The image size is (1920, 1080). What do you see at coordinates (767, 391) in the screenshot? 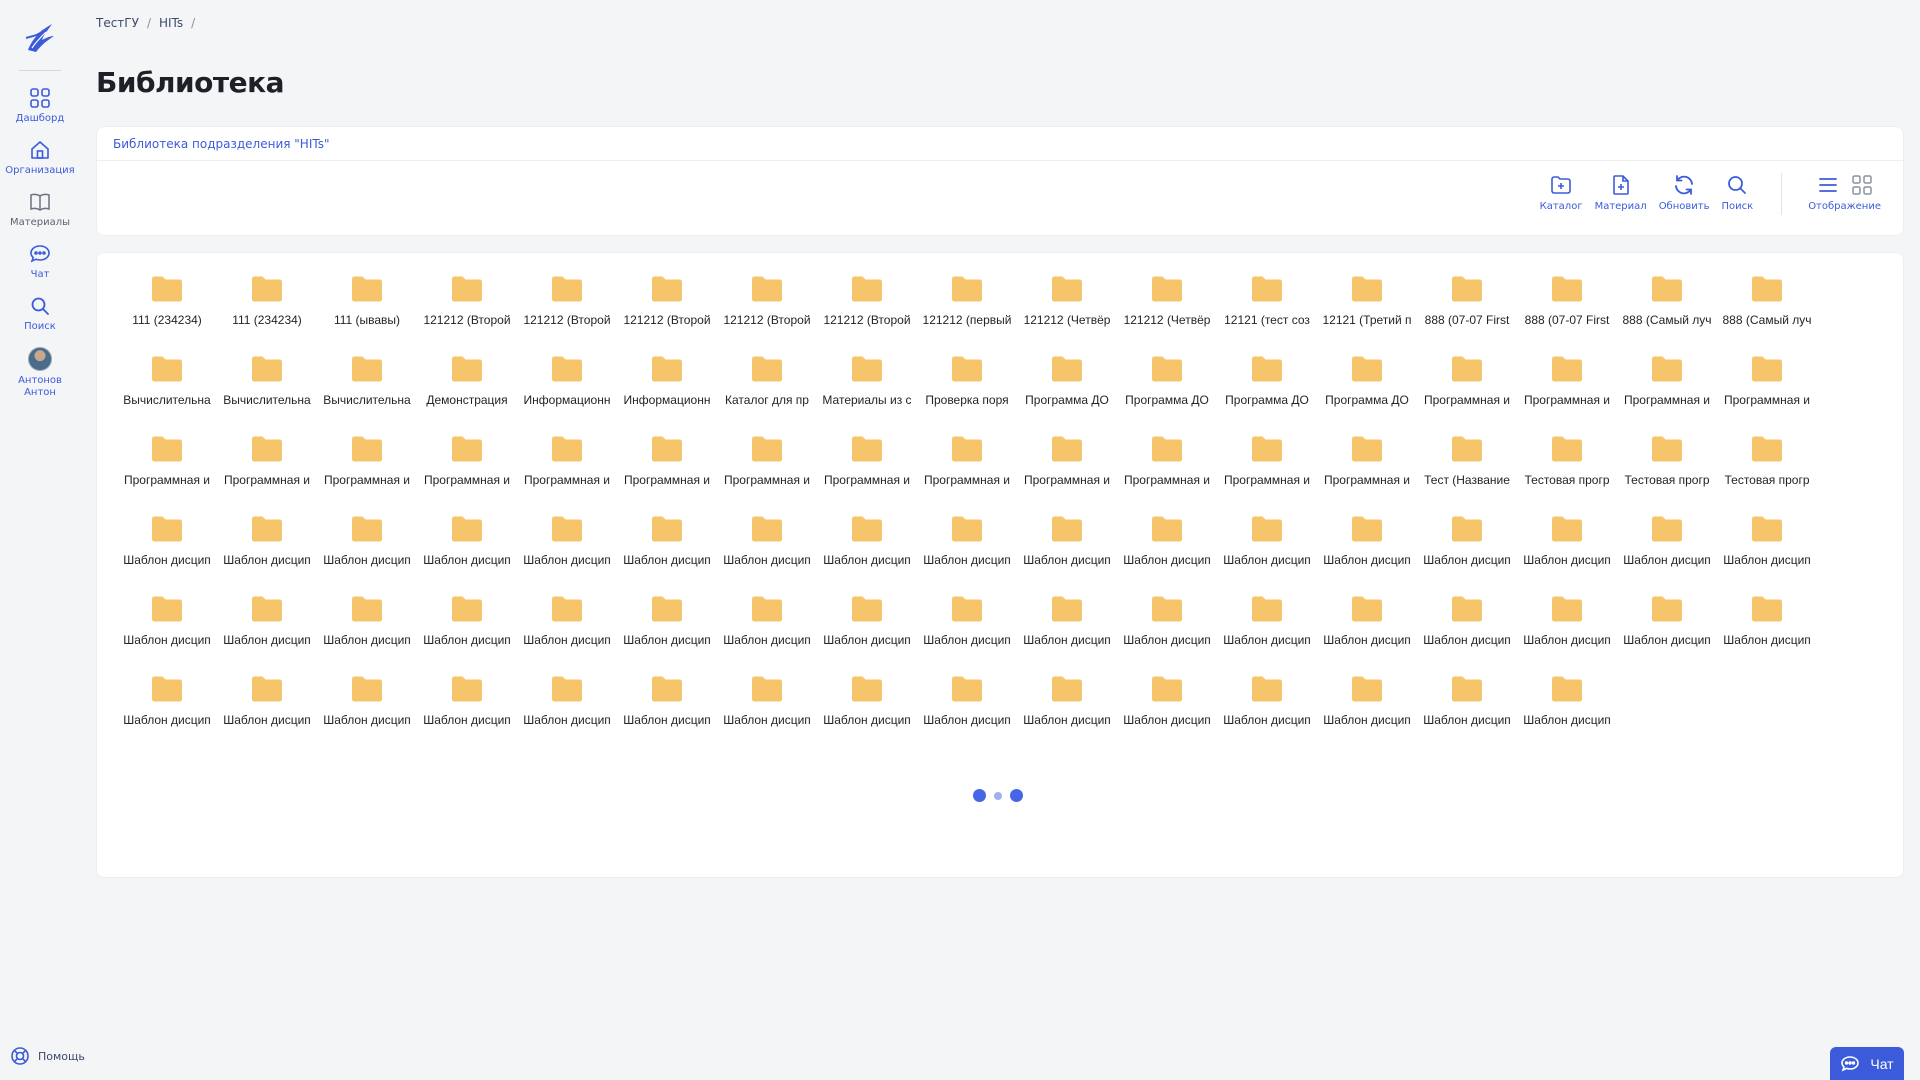
I see `library-item-folder: Каталог для пр` at bounding box center [767, 391].